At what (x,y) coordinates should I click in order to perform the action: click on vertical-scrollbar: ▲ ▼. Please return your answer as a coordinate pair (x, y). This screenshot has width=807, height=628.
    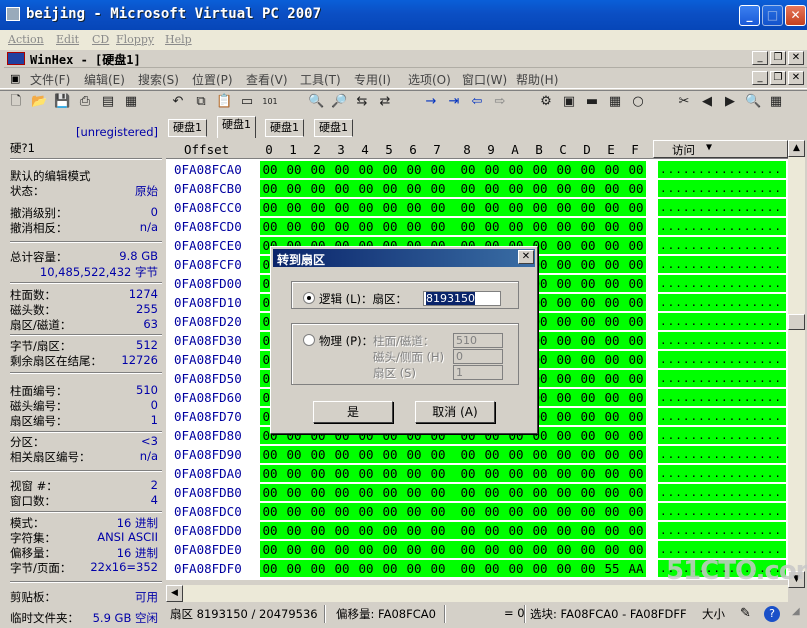
    Looking at the image, I should click on (796, 364).